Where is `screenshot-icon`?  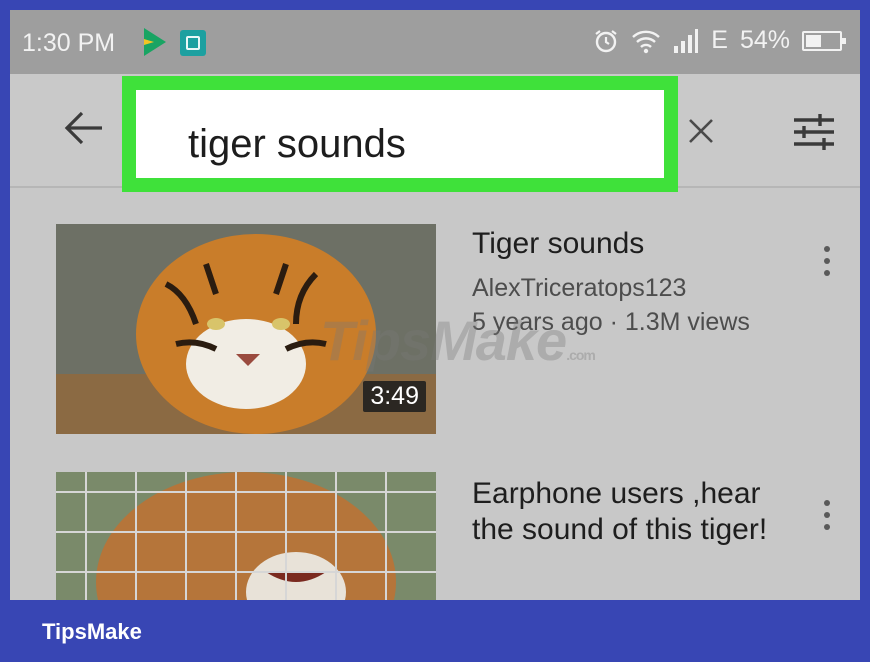 screenshot-icon is located at coordinates (193, 43).